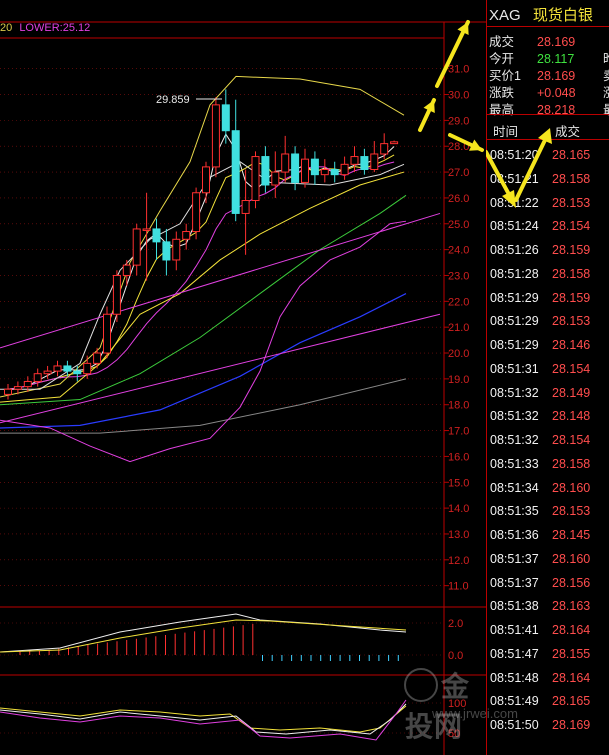 The image size is (609, 755). I want to click on price-tick-label: 20.0, so click(458, 354).